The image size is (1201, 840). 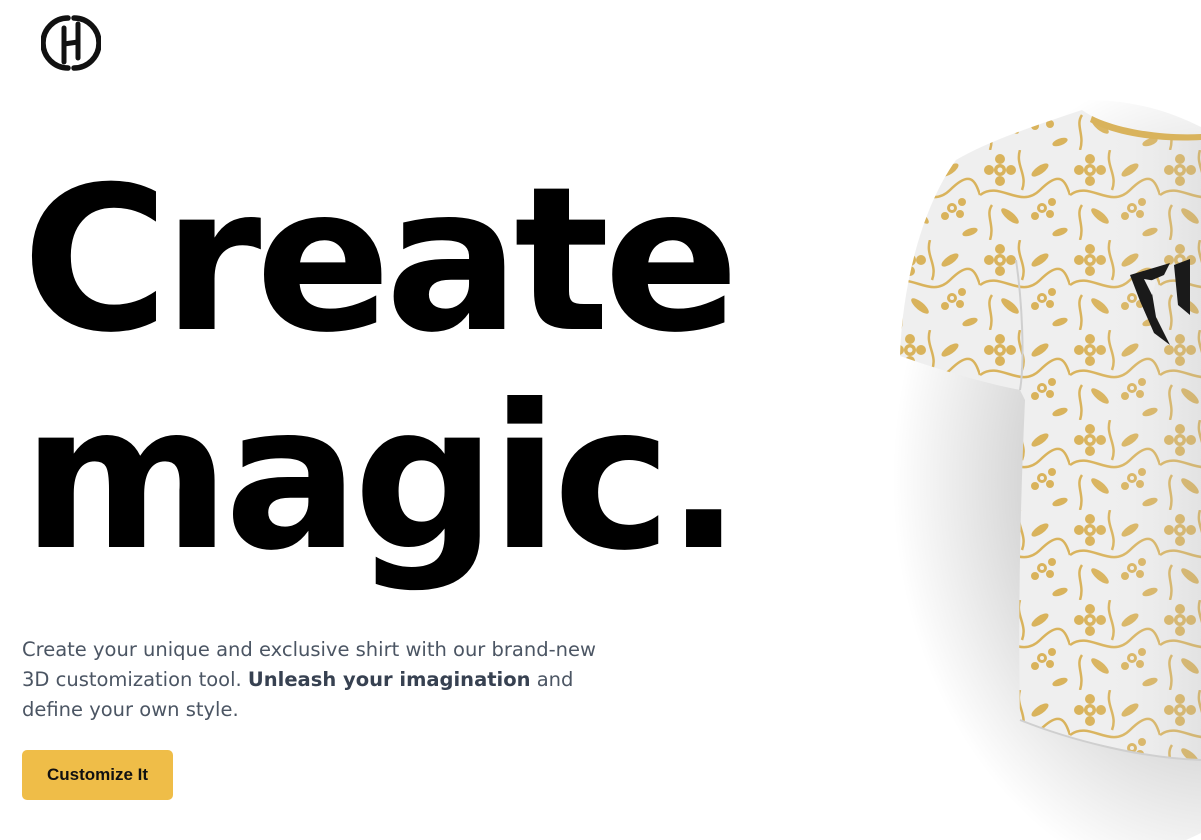 What do you see at coordinates (71, 43) in the screenshot?
I see `brand-logo-icon` at bounding box center [71, 43].